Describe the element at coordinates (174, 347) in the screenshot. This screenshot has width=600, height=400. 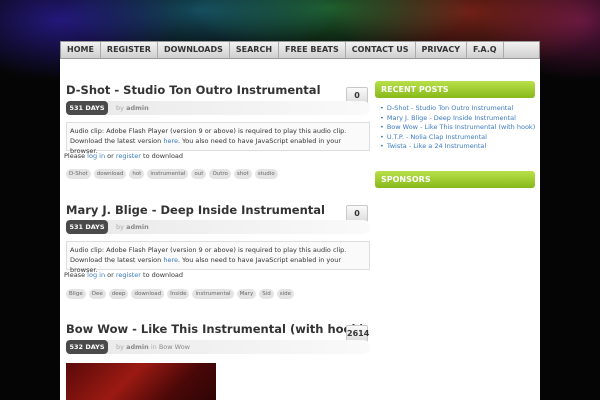
I see `category-link: Bow Wow` at that location.